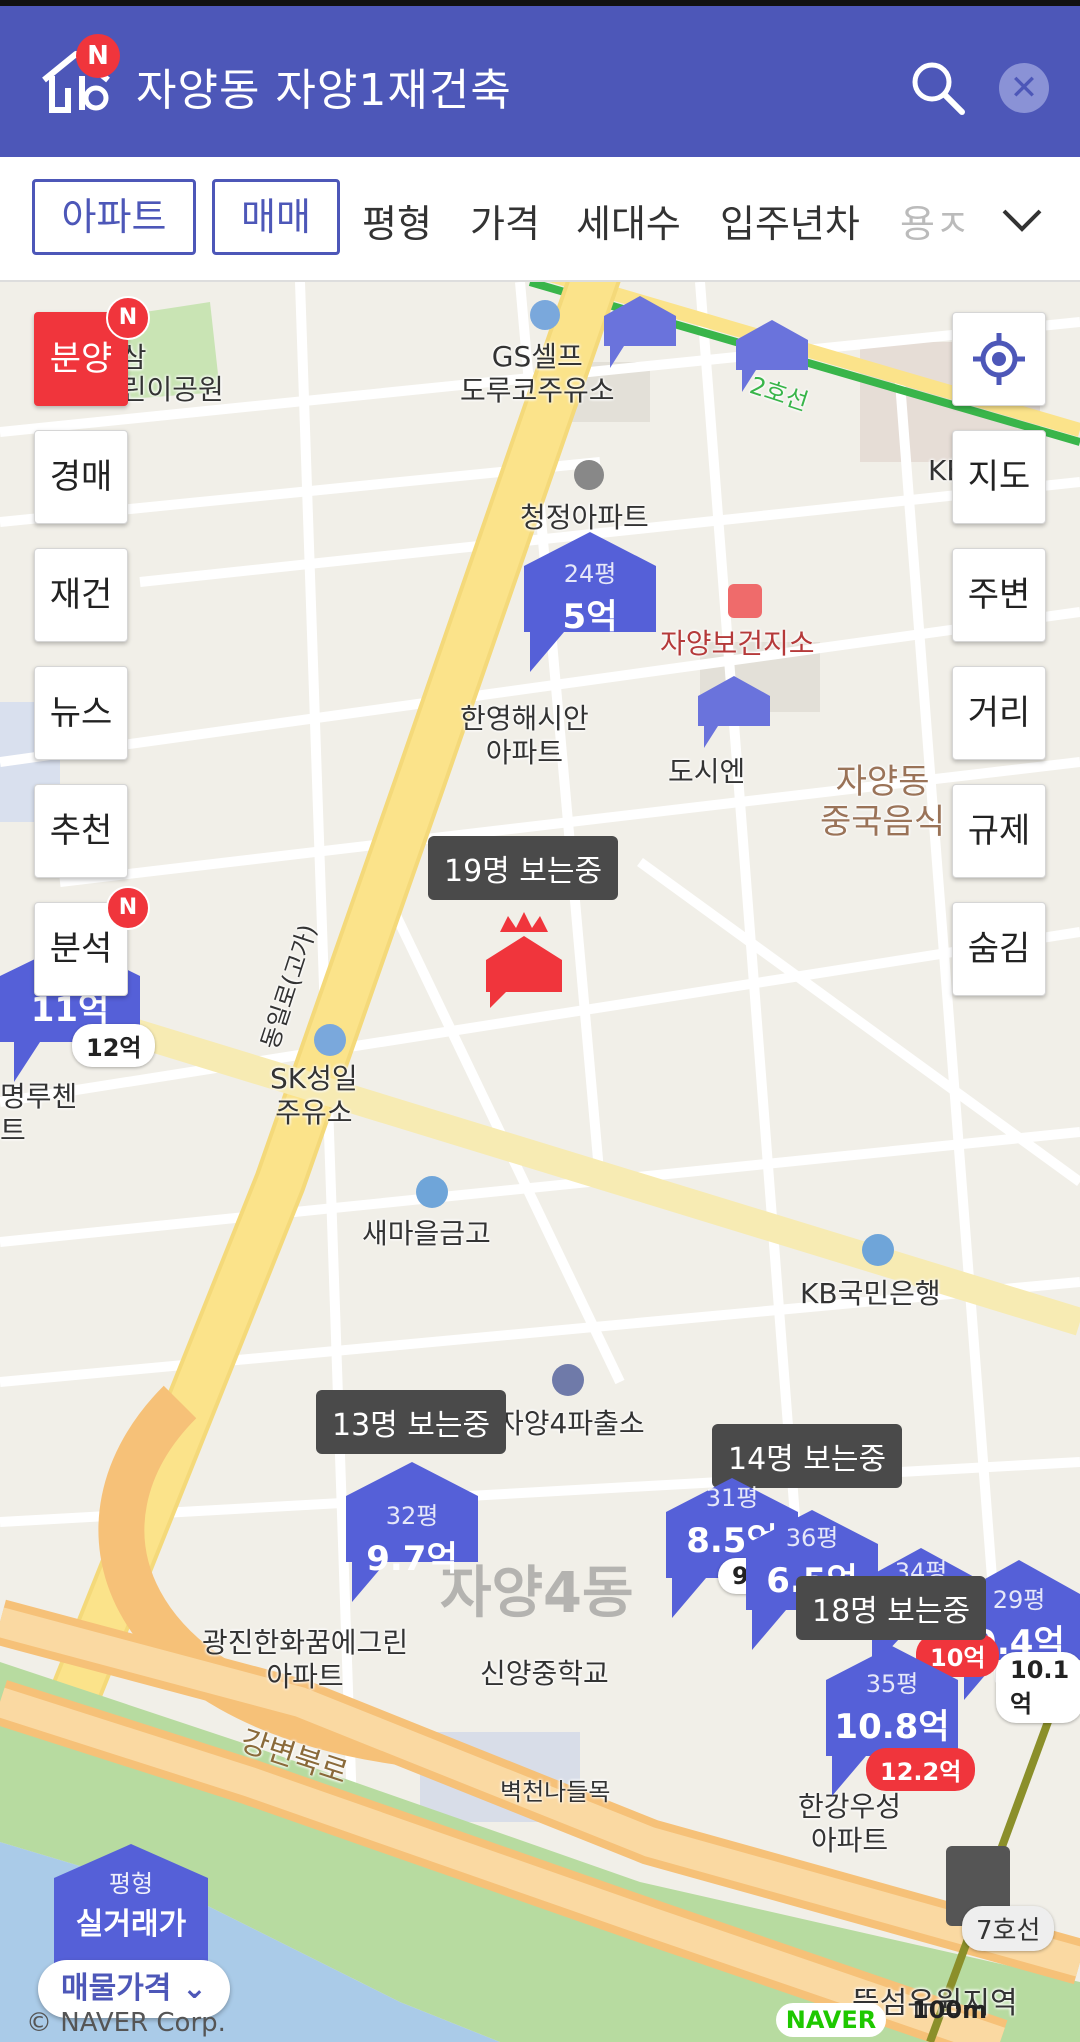 This screenshot has width=1080, height=2042. What do you see at coordinates (524, 735) in the screenshot?
I see `apt-label-hanyoung: 한영해시안 아파트` at bounding box center [524, 735].